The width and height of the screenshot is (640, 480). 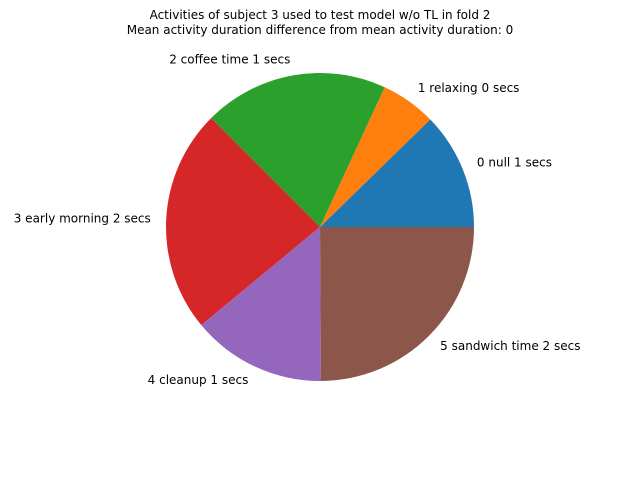 I want to click on pie-label-2: 2 coffee time 1 secs, so click(x=229, y=60).